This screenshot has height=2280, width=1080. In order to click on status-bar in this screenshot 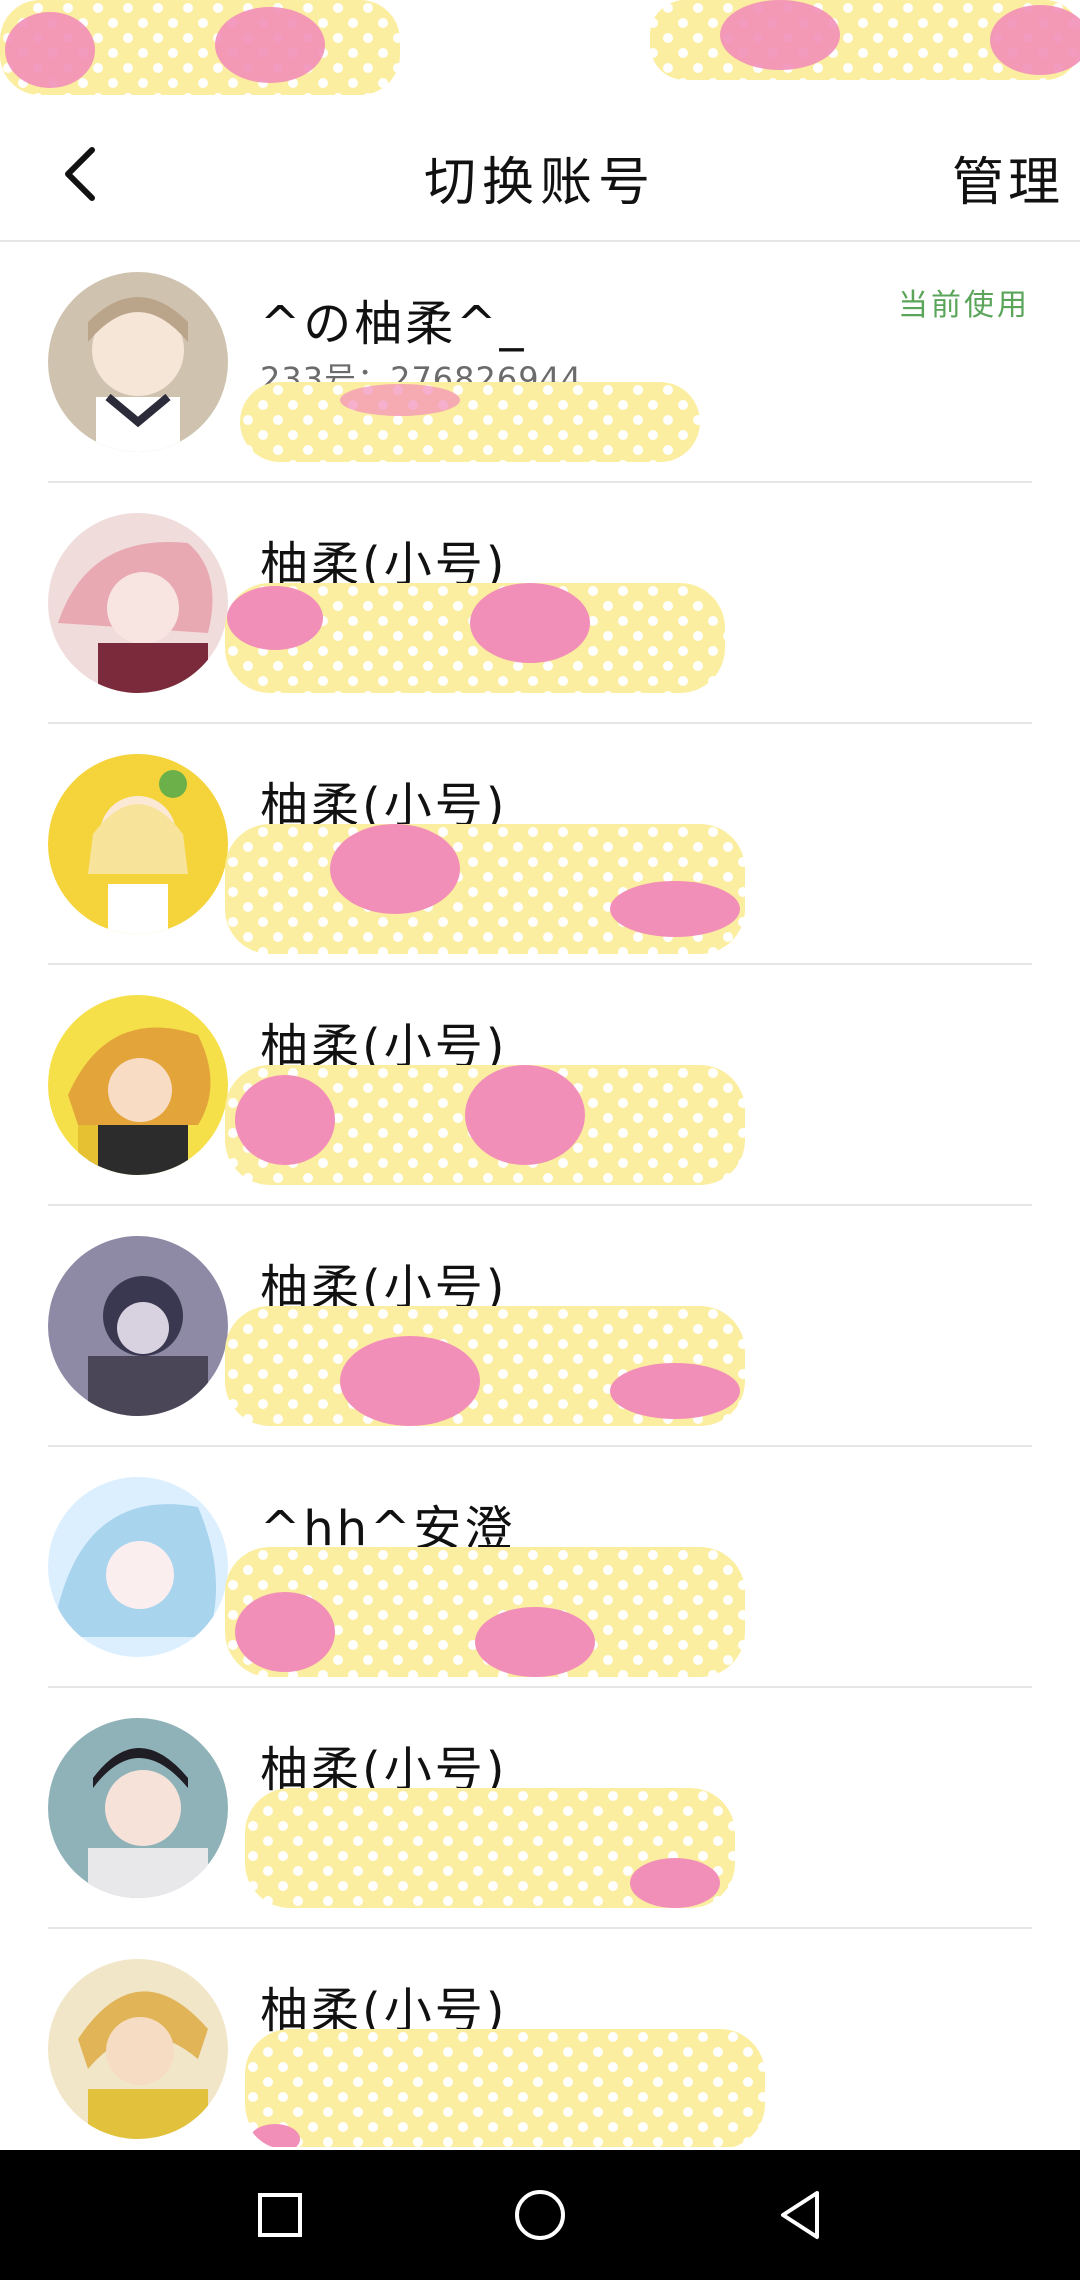, I will do `click(540, 55)`.